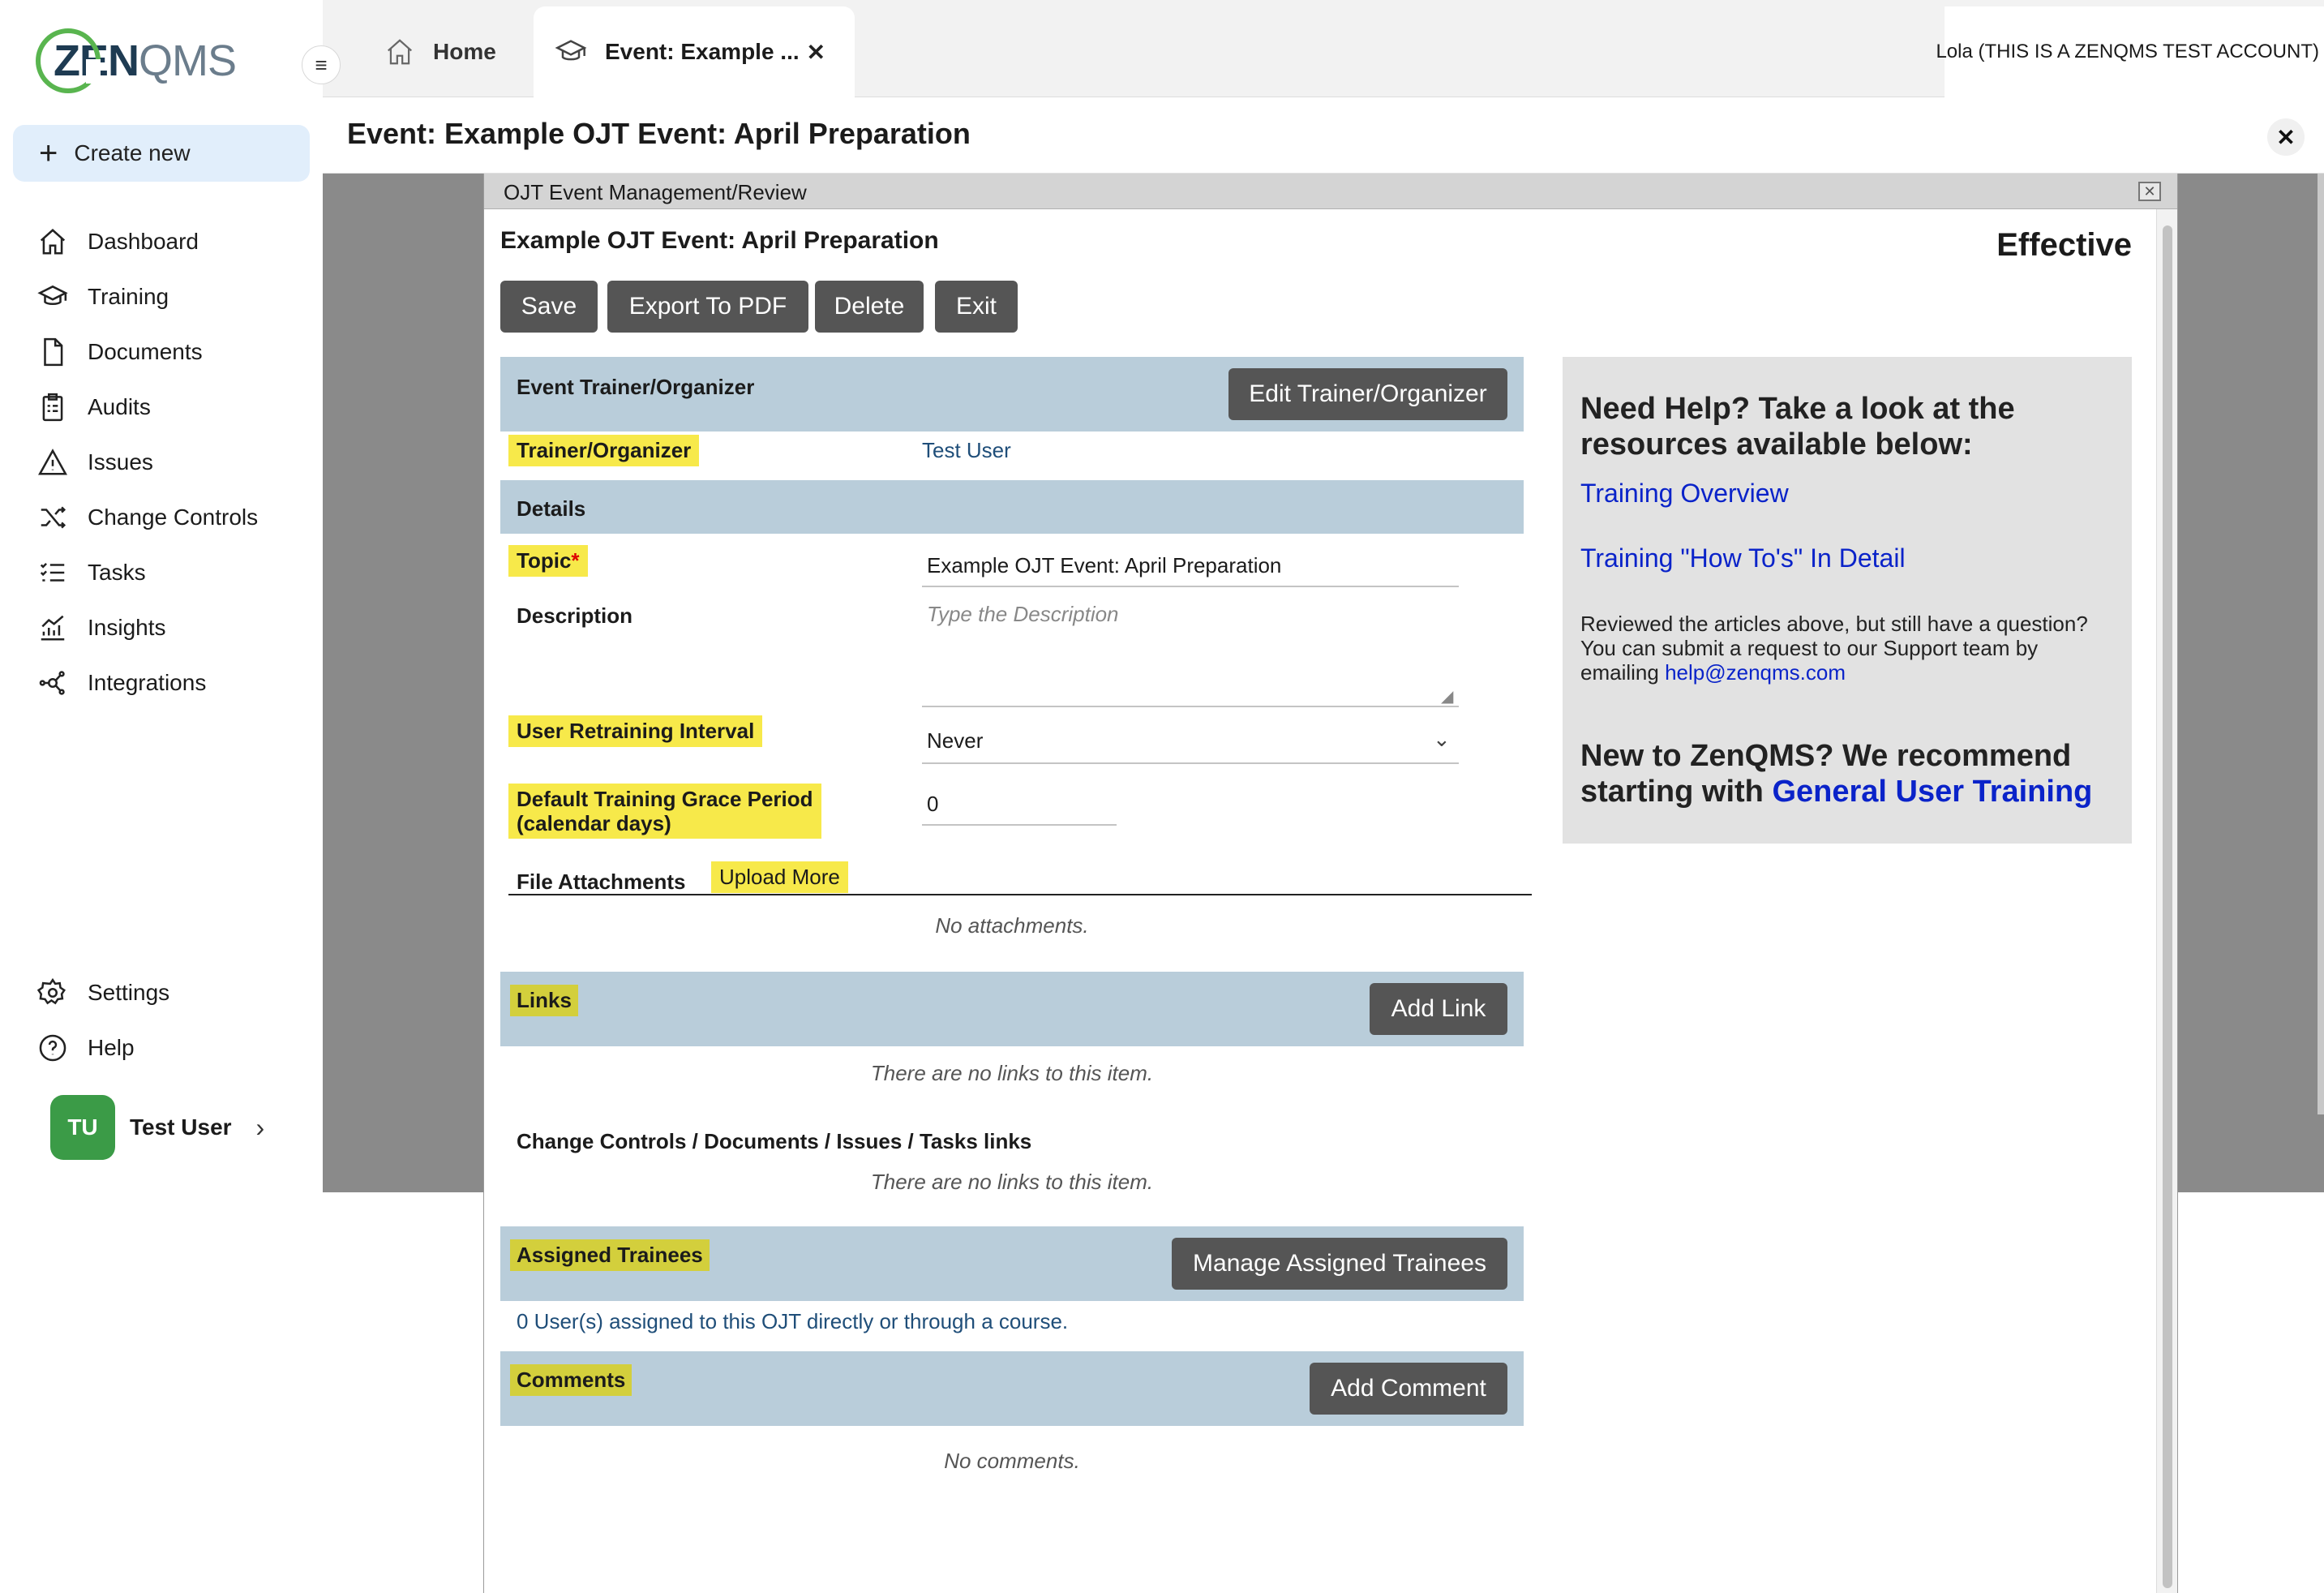 This screenshot has width=2324, height=1593. I want to click on save-button: Save, so click(549, 307).